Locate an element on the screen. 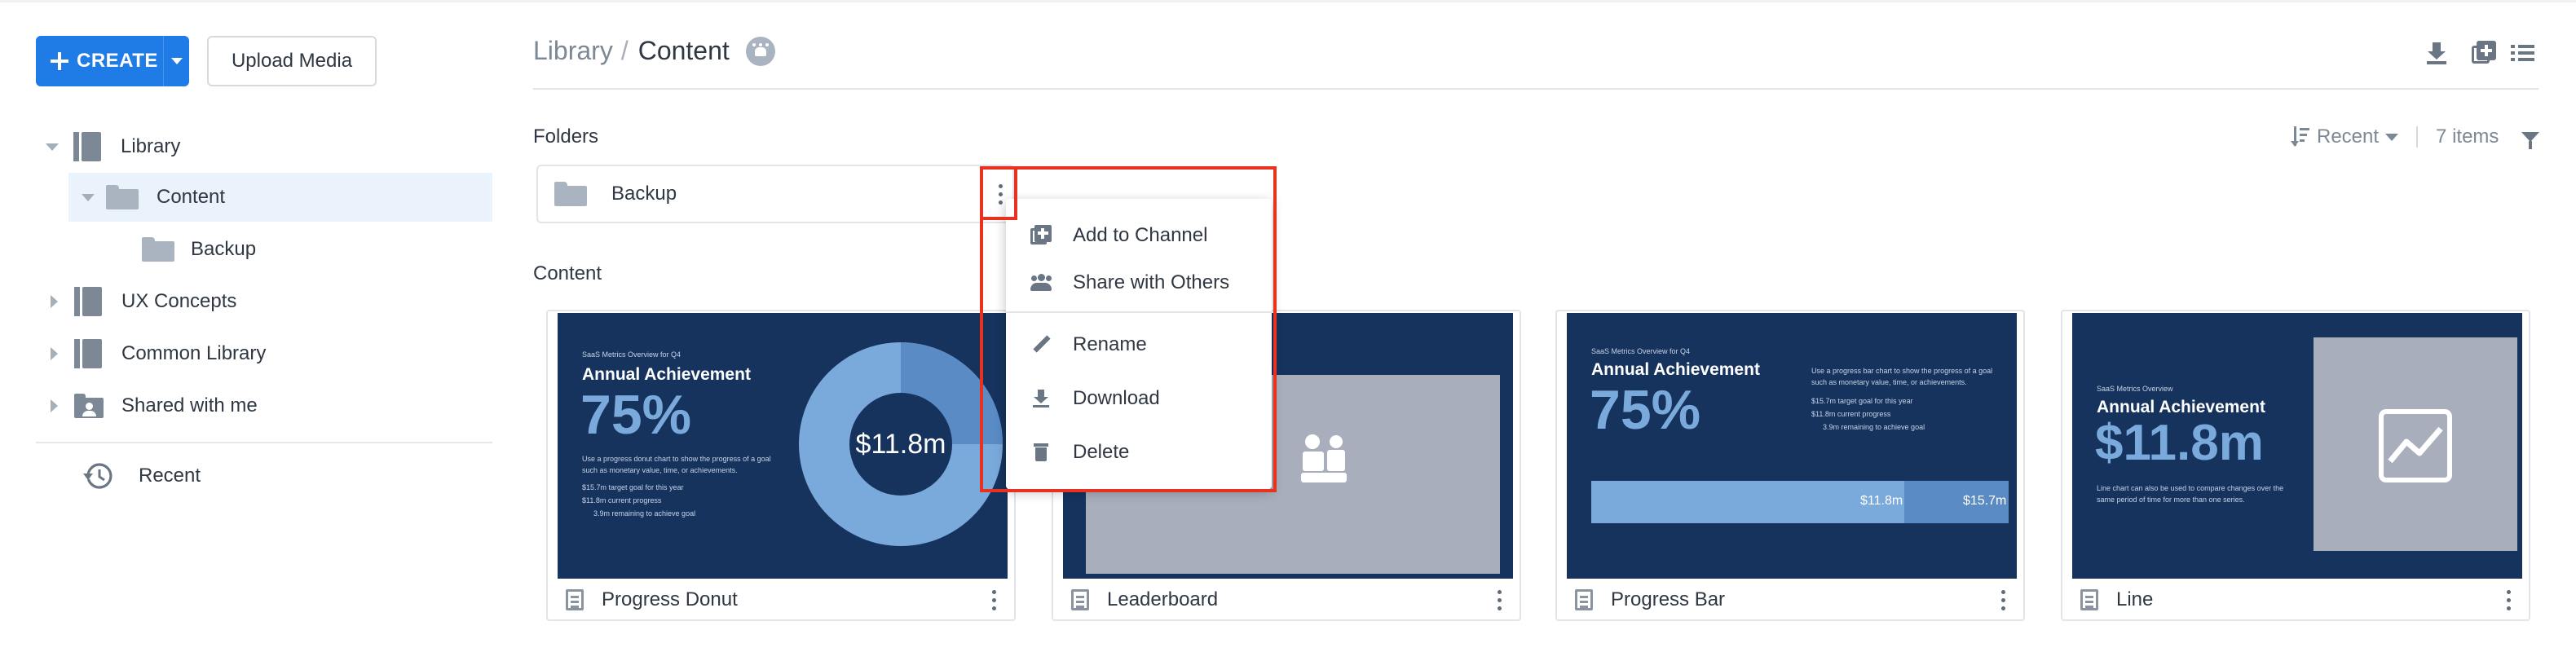  item-count: 7 items is located at coordinates (2467, 137).